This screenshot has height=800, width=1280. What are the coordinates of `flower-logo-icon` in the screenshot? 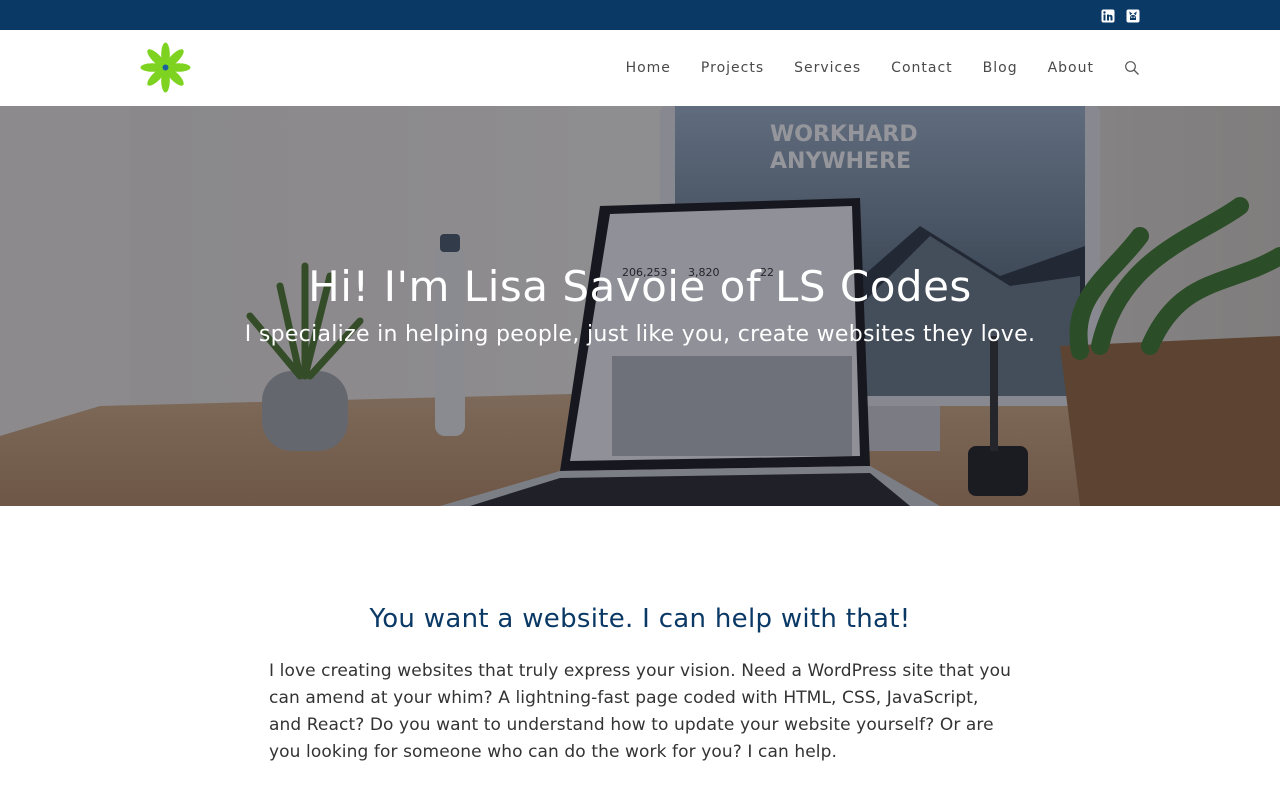 It's located at (165, 67).